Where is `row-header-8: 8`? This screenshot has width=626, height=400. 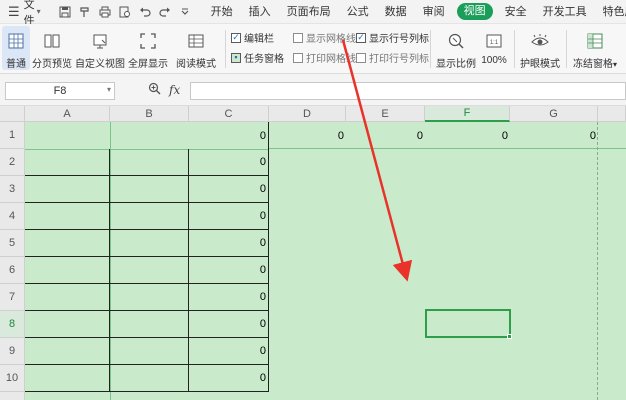 row-header-8: 8 is located at coordinates (12, 324).